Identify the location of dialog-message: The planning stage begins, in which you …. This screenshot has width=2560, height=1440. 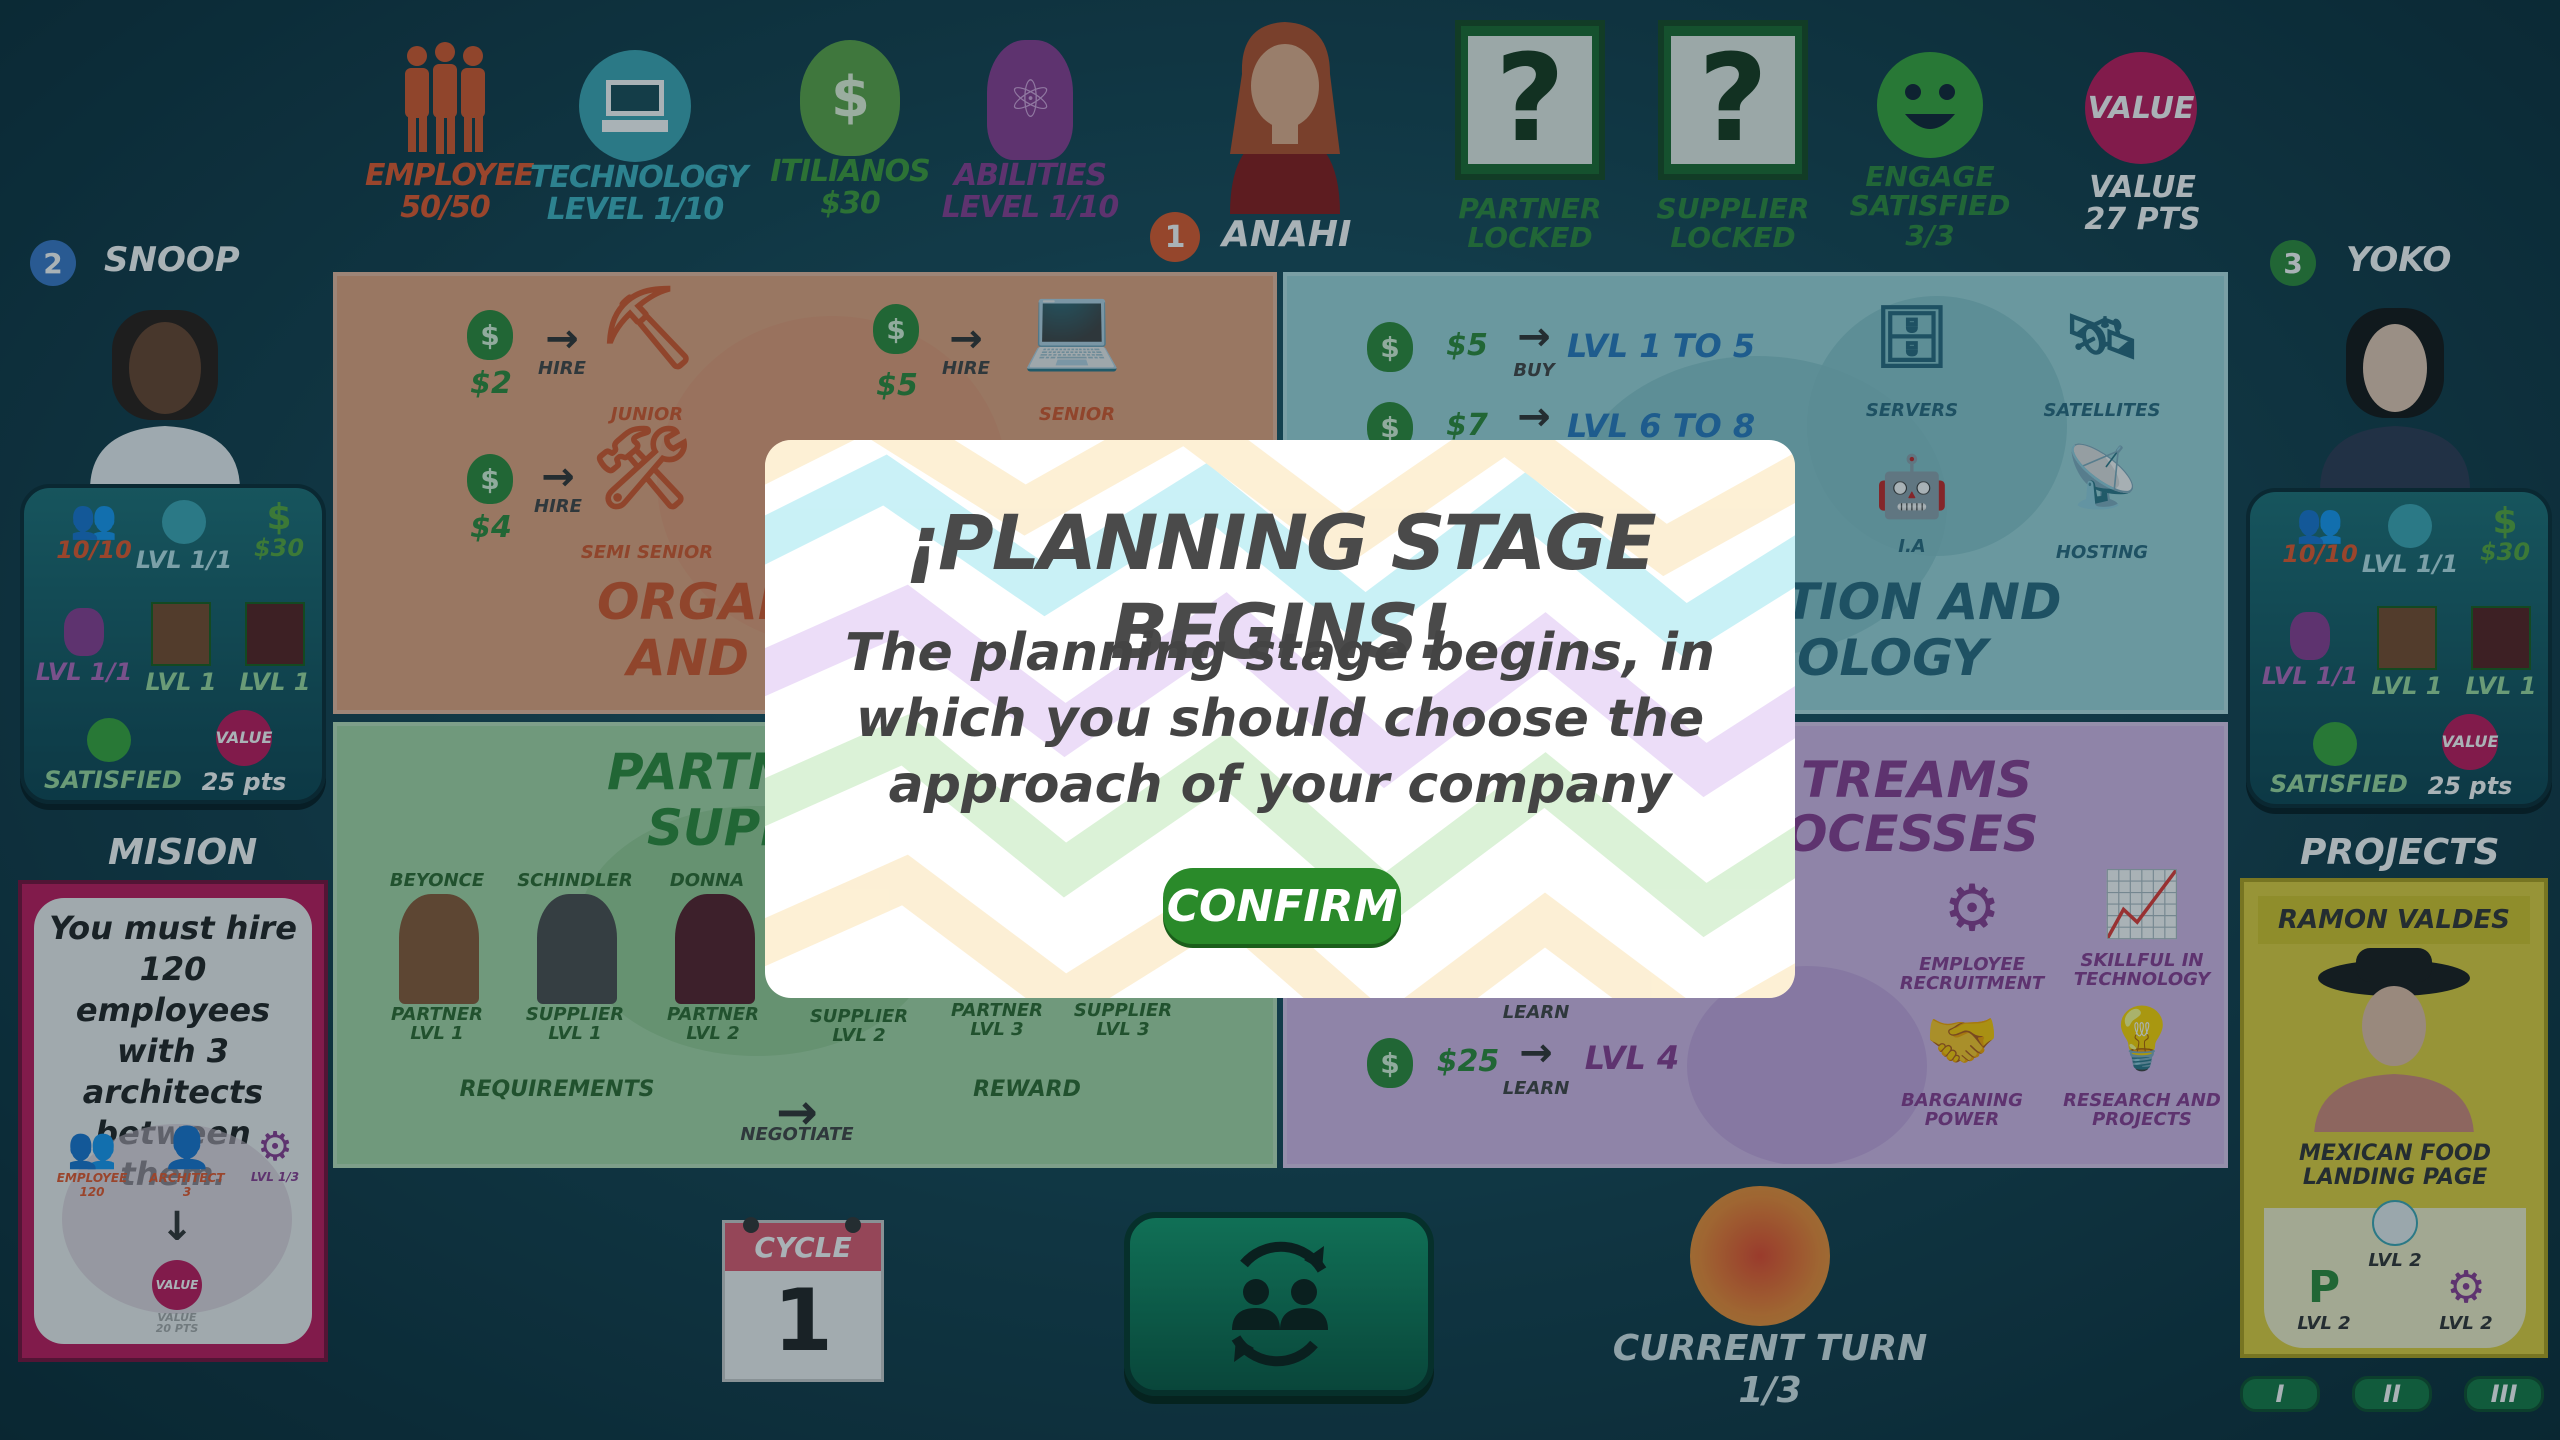
(1280, 719).